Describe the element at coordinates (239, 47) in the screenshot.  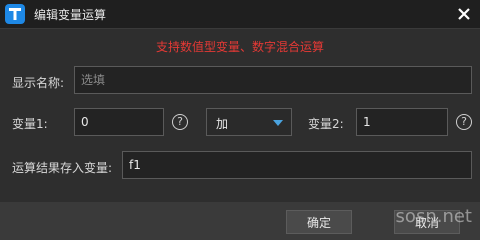
I see `hint-text: 支持数值型变量、数字混合运算` at that location.